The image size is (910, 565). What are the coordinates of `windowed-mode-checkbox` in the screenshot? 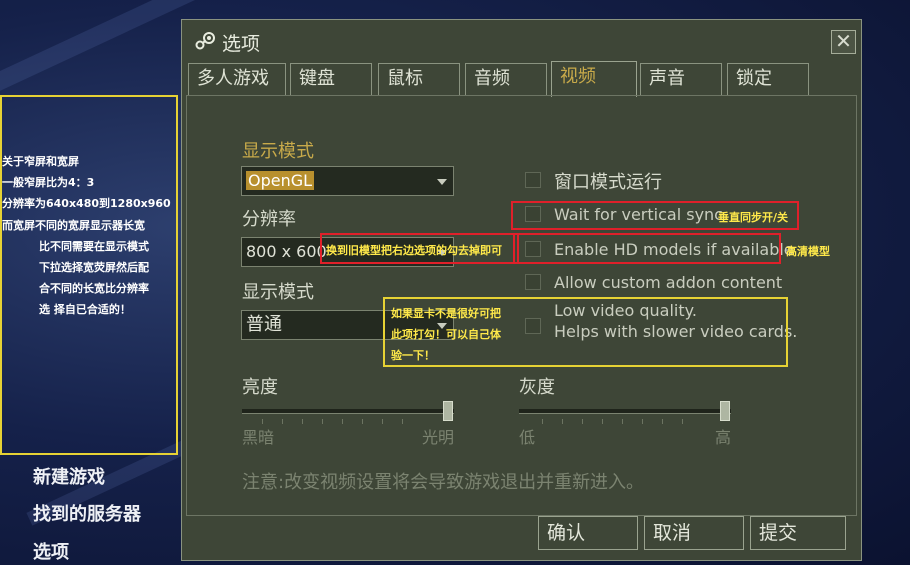 It's located at (533, 180).